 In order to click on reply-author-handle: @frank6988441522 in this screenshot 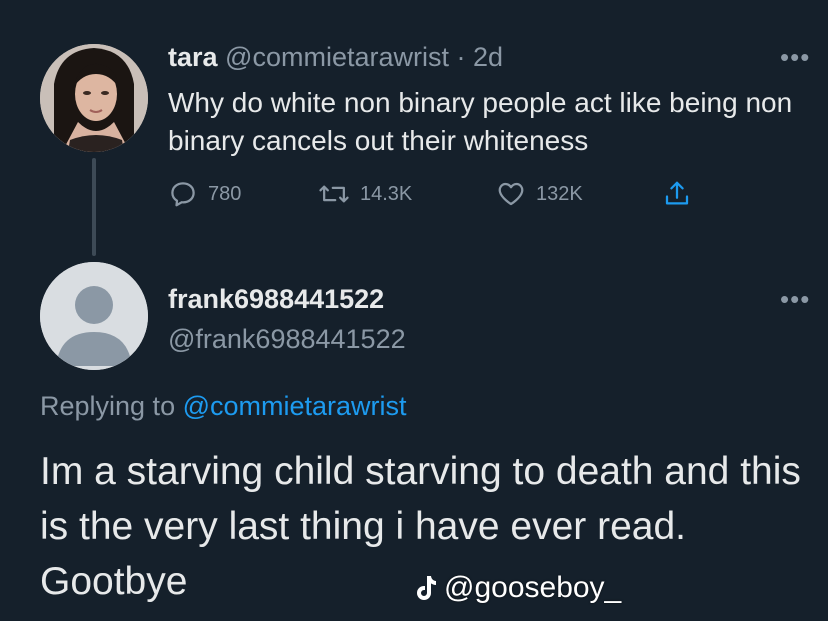, I will do `click(287, 339)`.